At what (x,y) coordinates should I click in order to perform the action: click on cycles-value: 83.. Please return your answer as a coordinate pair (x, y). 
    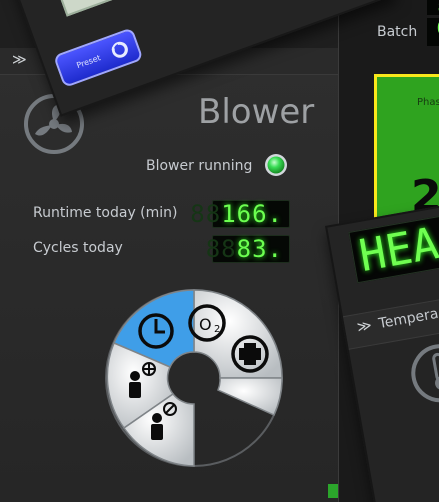
    Looking at the image, I should click on (259, 249).